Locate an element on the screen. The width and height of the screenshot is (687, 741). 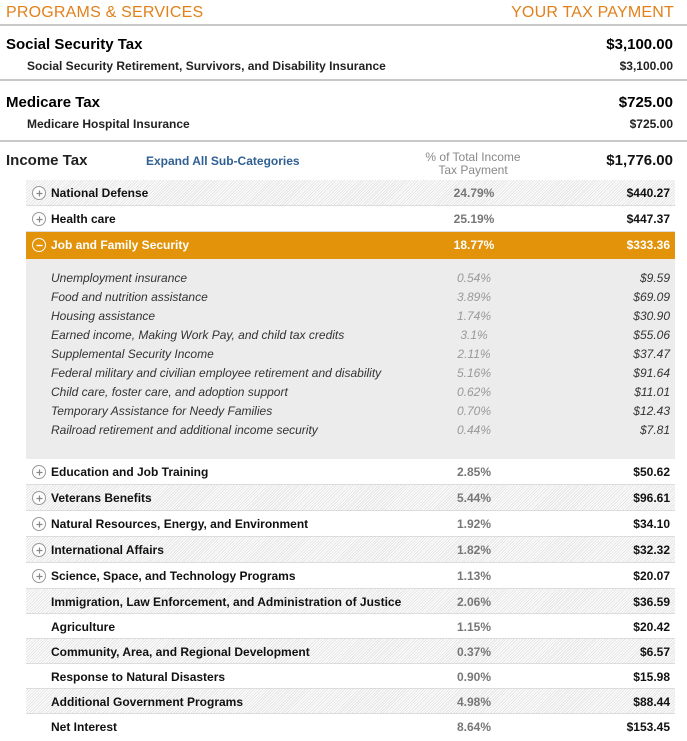
medicare-sub-amount: $725.00 is located at coordinates (651, 124).